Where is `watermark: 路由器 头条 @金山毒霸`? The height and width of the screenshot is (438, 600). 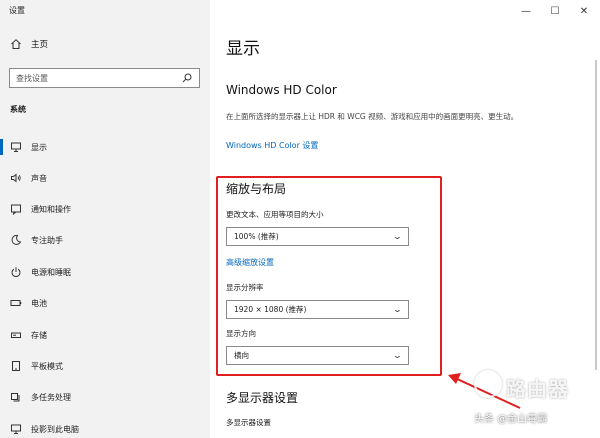 watermark: 路由器 头条 @金山毒霸 is located at coordinates (534, 404).